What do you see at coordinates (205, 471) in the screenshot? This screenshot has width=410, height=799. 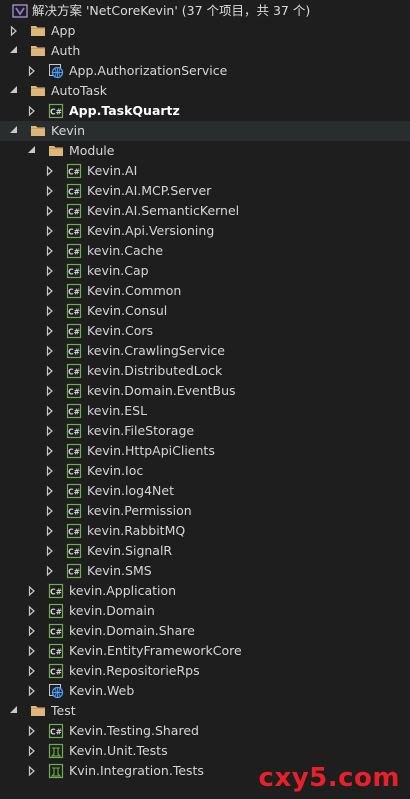 I see `tree-item: C# Kevin.Ioc` at bounding box center [205, 471].